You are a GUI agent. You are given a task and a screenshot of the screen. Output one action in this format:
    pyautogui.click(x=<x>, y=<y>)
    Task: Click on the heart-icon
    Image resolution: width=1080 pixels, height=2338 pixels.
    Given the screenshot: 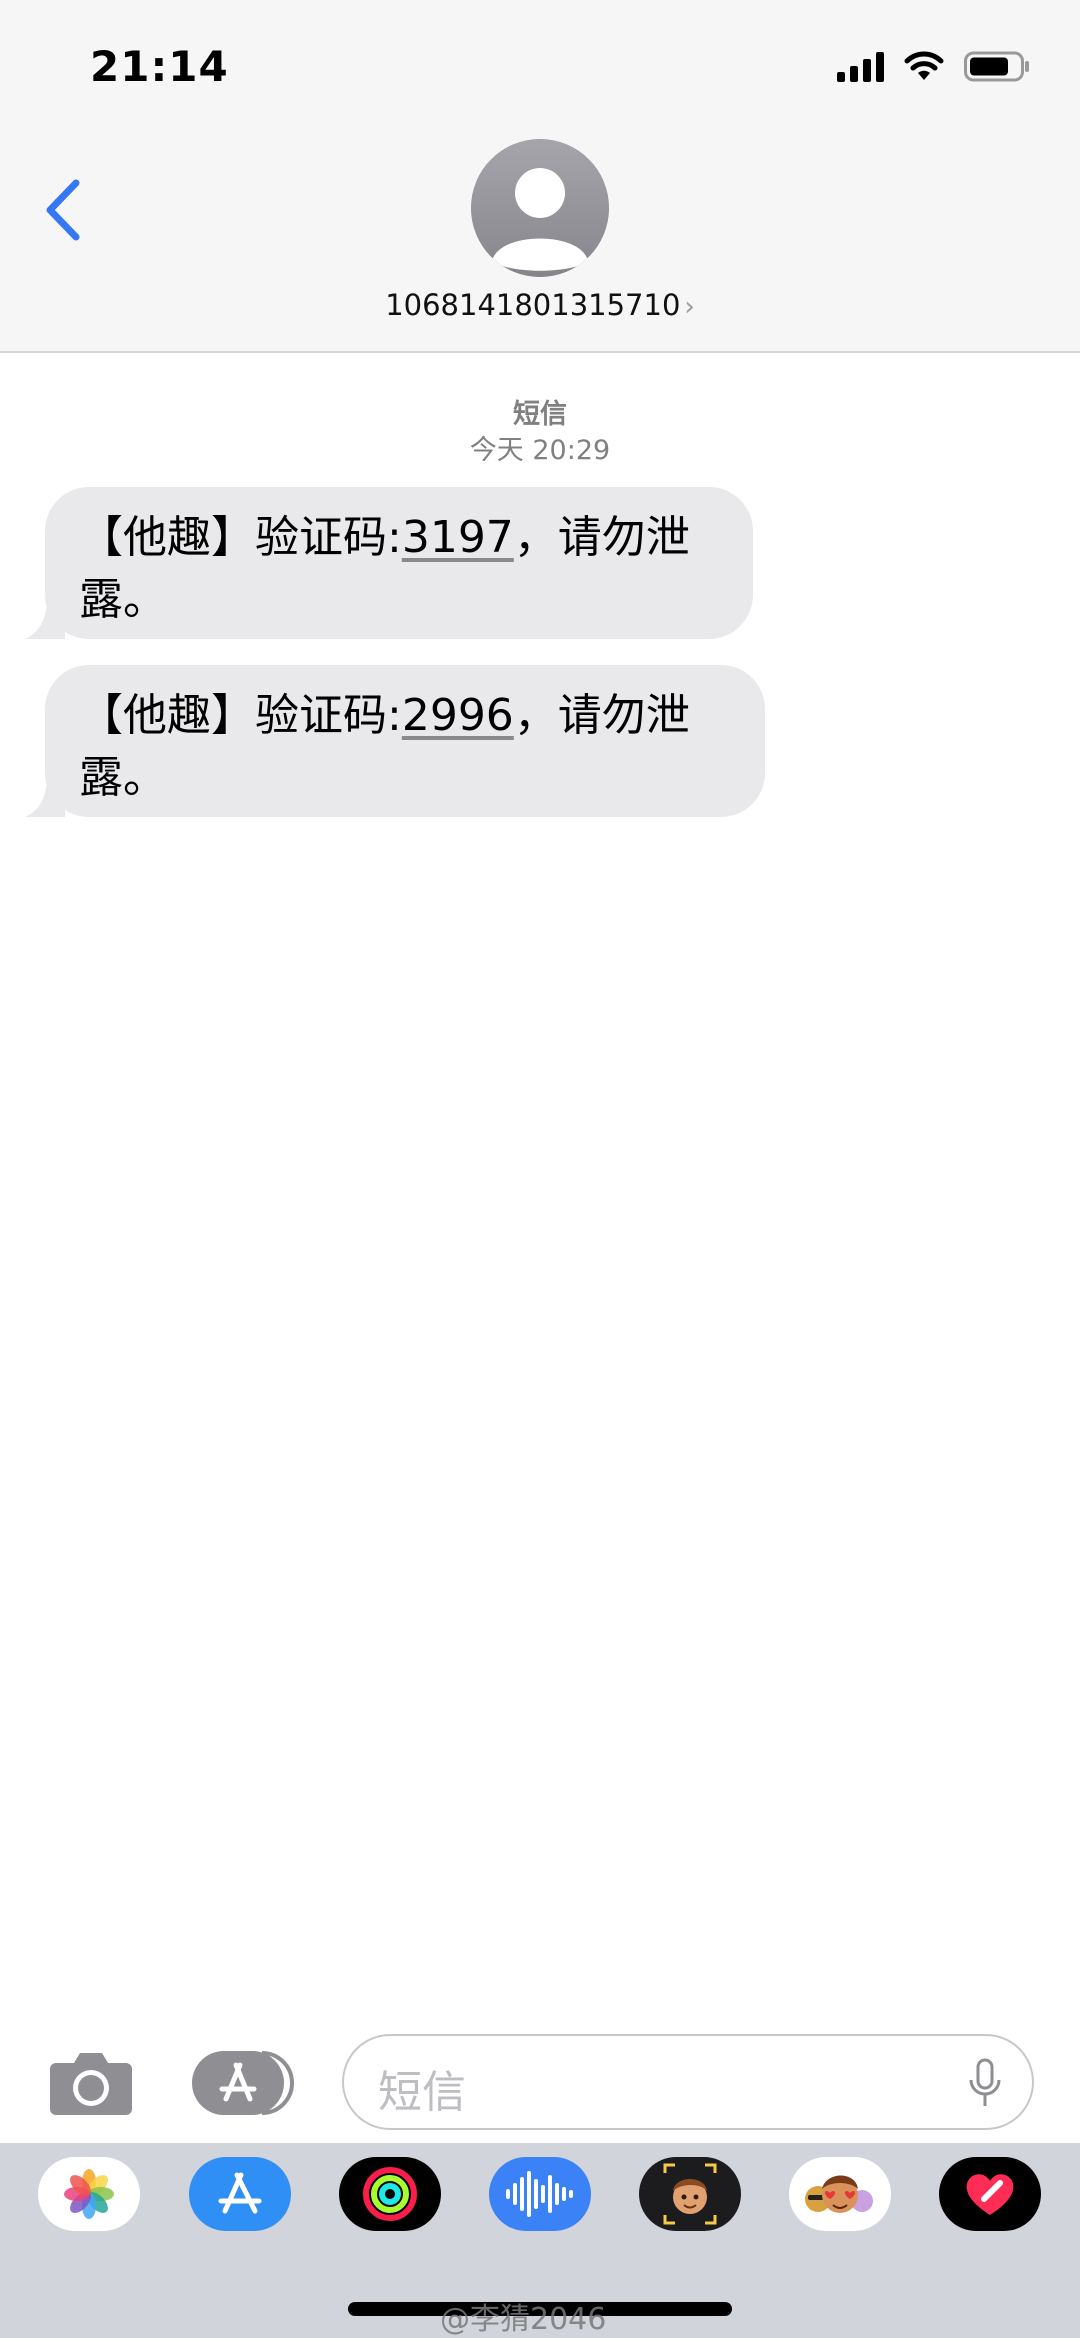 What is the action you would take?
    pyautogui.click(x=990, y=2194)
    